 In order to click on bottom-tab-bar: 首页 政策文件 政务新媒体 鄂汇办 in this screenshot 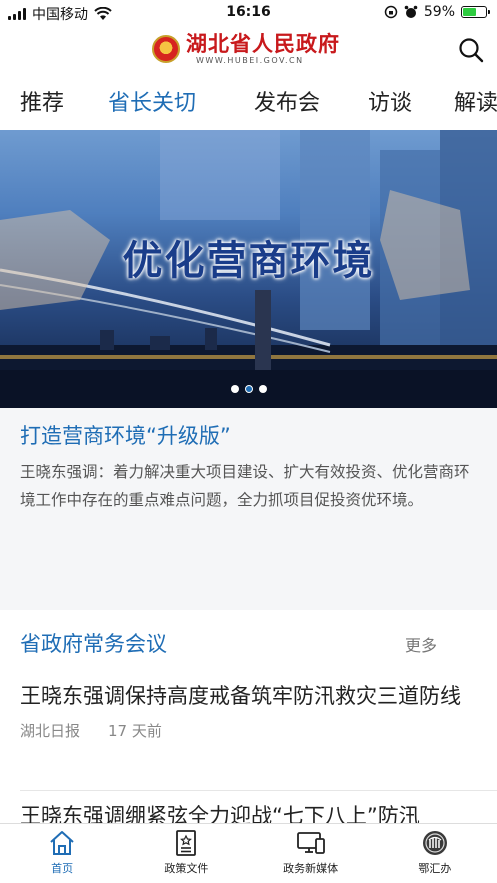, I will do `click(248, 853)`.